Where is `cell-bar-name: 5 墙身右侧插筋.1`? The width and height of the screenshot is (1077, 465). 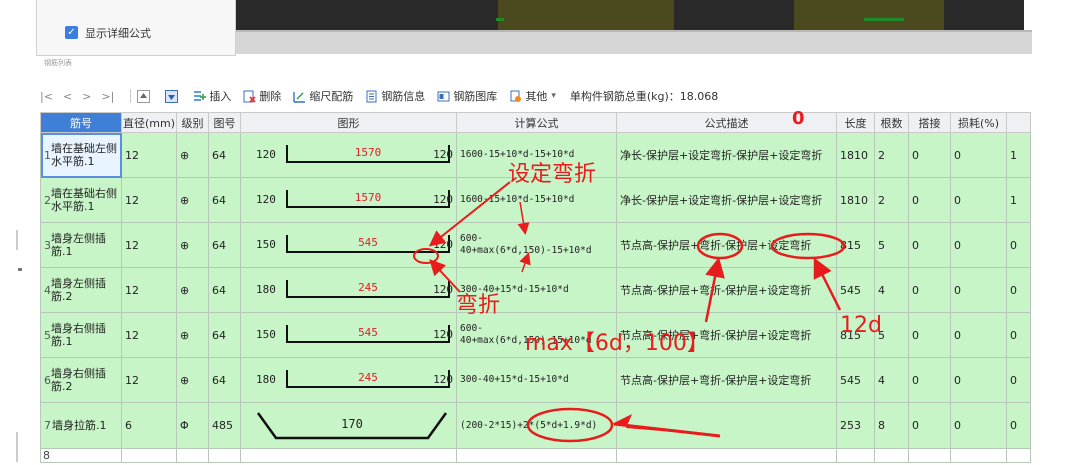
cell-bar-name: 5 墙身右侧插筋.1 is located at coordinates (81, 335).